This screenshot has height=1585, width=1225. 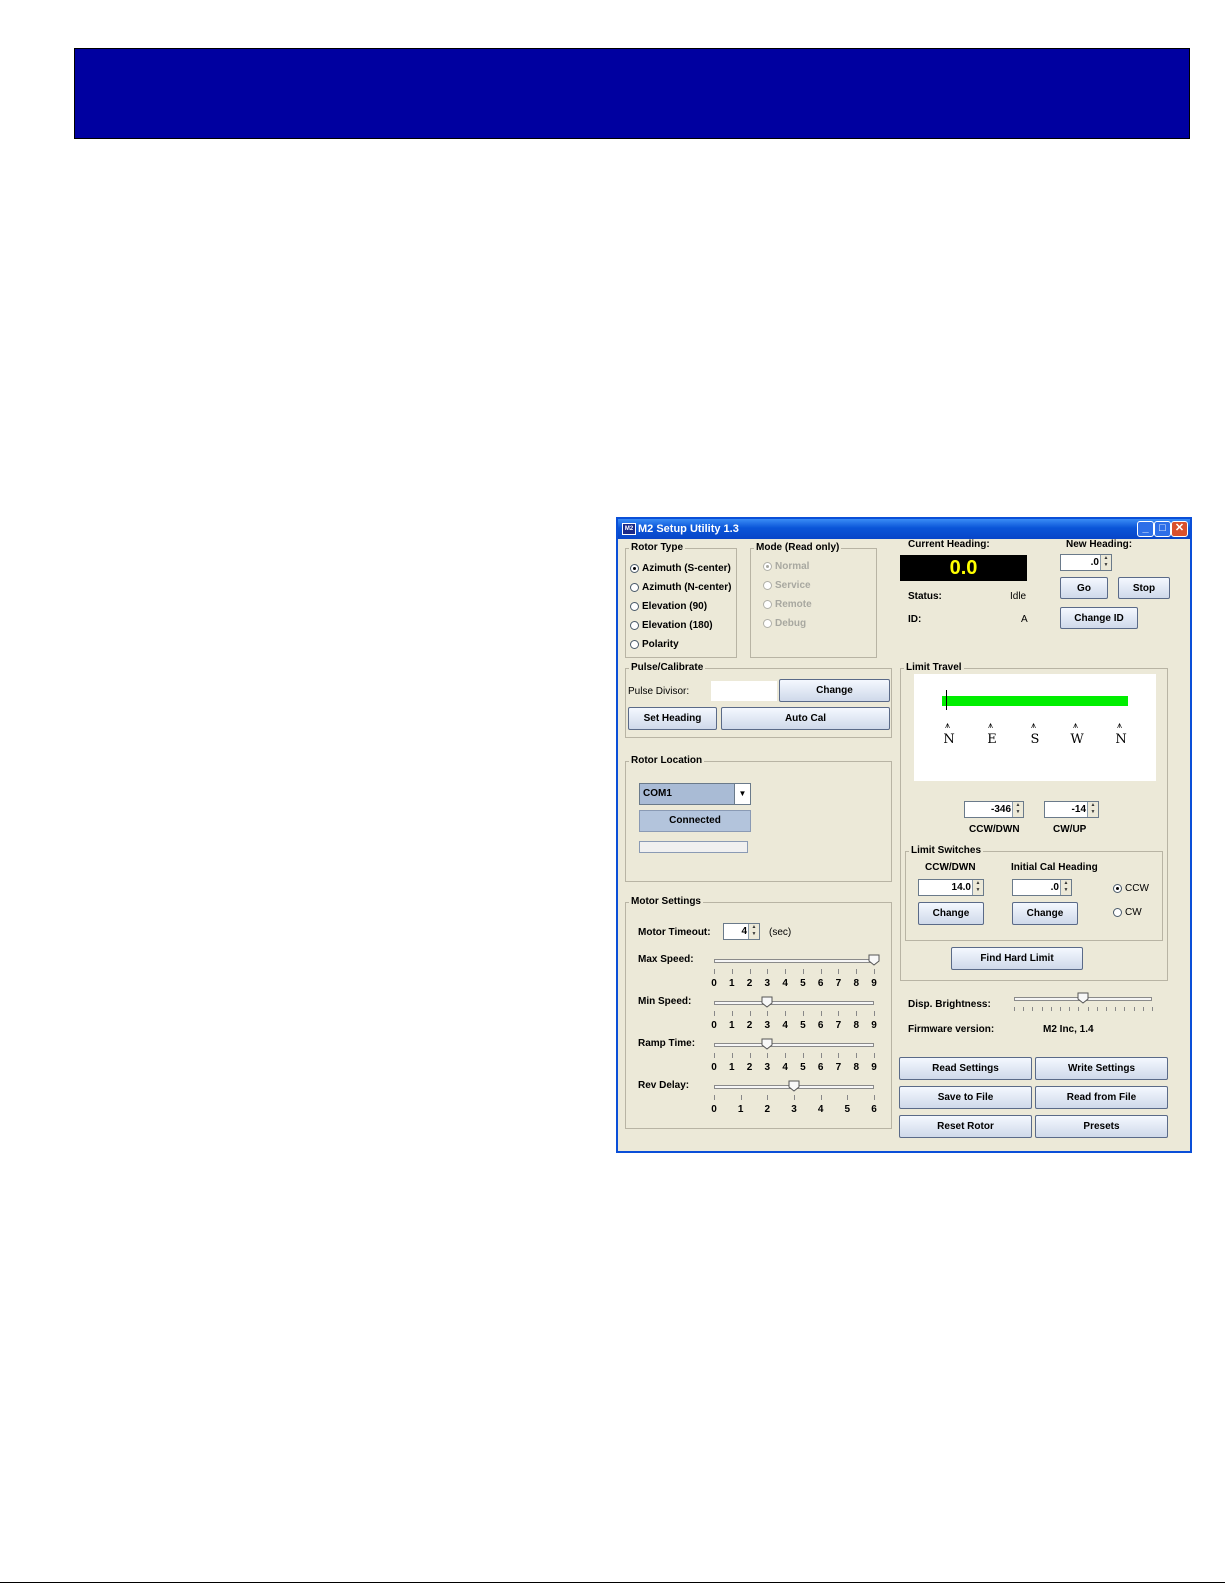 I want to click on find-hard-limit-button: Find Hard Limit, so click(x=1017, y=958).